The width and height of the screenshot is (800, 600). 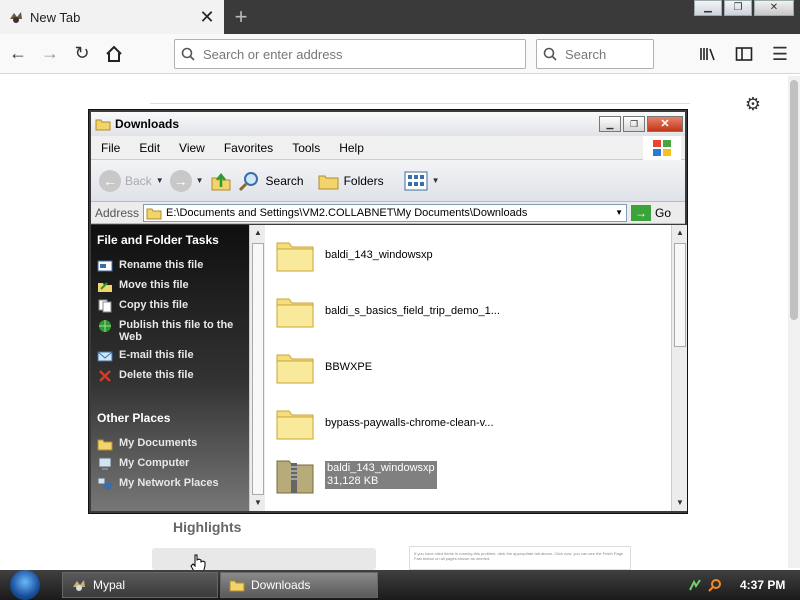 I want to click on task-publish: Publish this file to the Web, so click(x=170, y=331).